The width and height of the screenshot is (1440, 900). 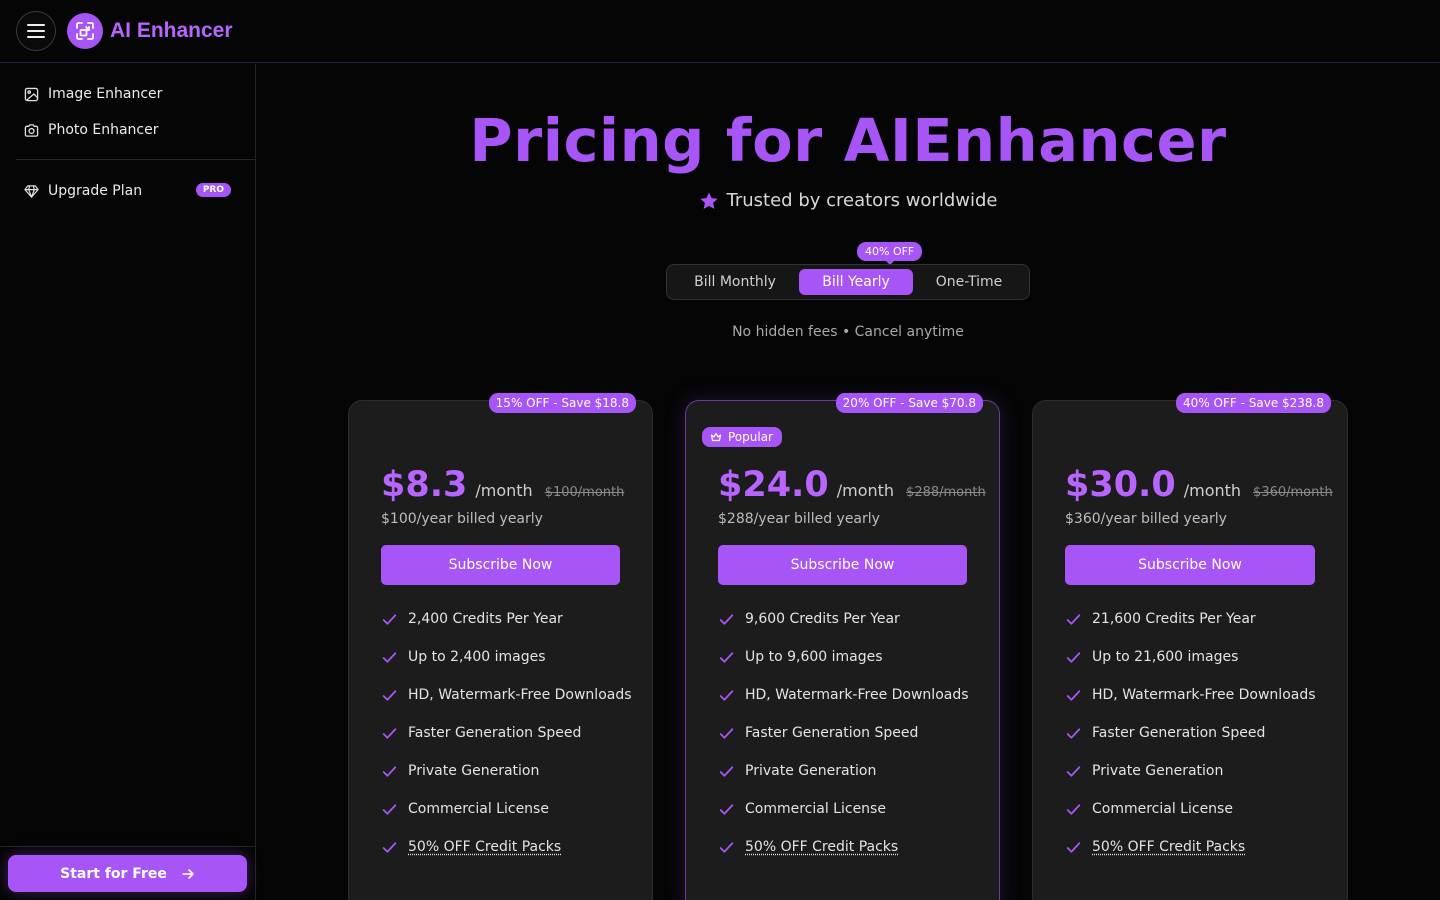 I want to click on sidebar-item-image-enhancer: Image Enhancer, so click(x=127, y=94).